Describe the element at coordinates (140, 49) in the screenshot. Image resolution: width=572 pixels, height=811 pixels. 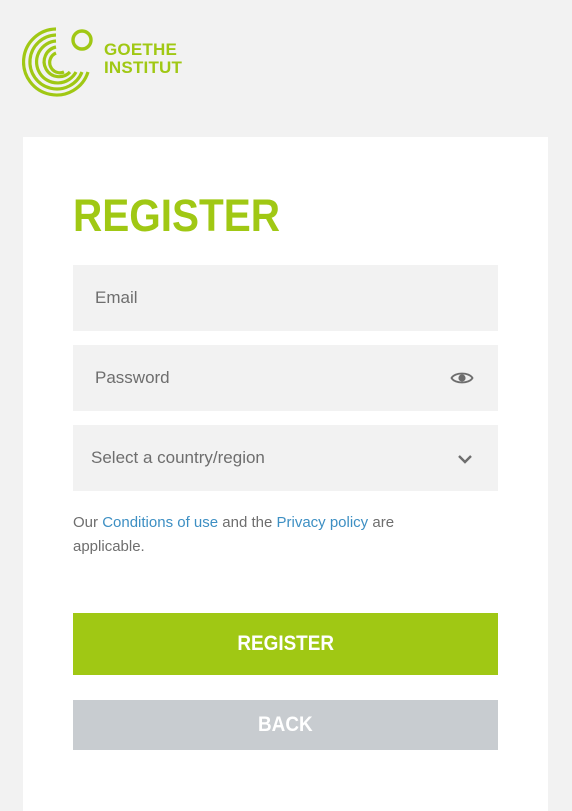
I see `logo-line-1: GOETHE` at that location.